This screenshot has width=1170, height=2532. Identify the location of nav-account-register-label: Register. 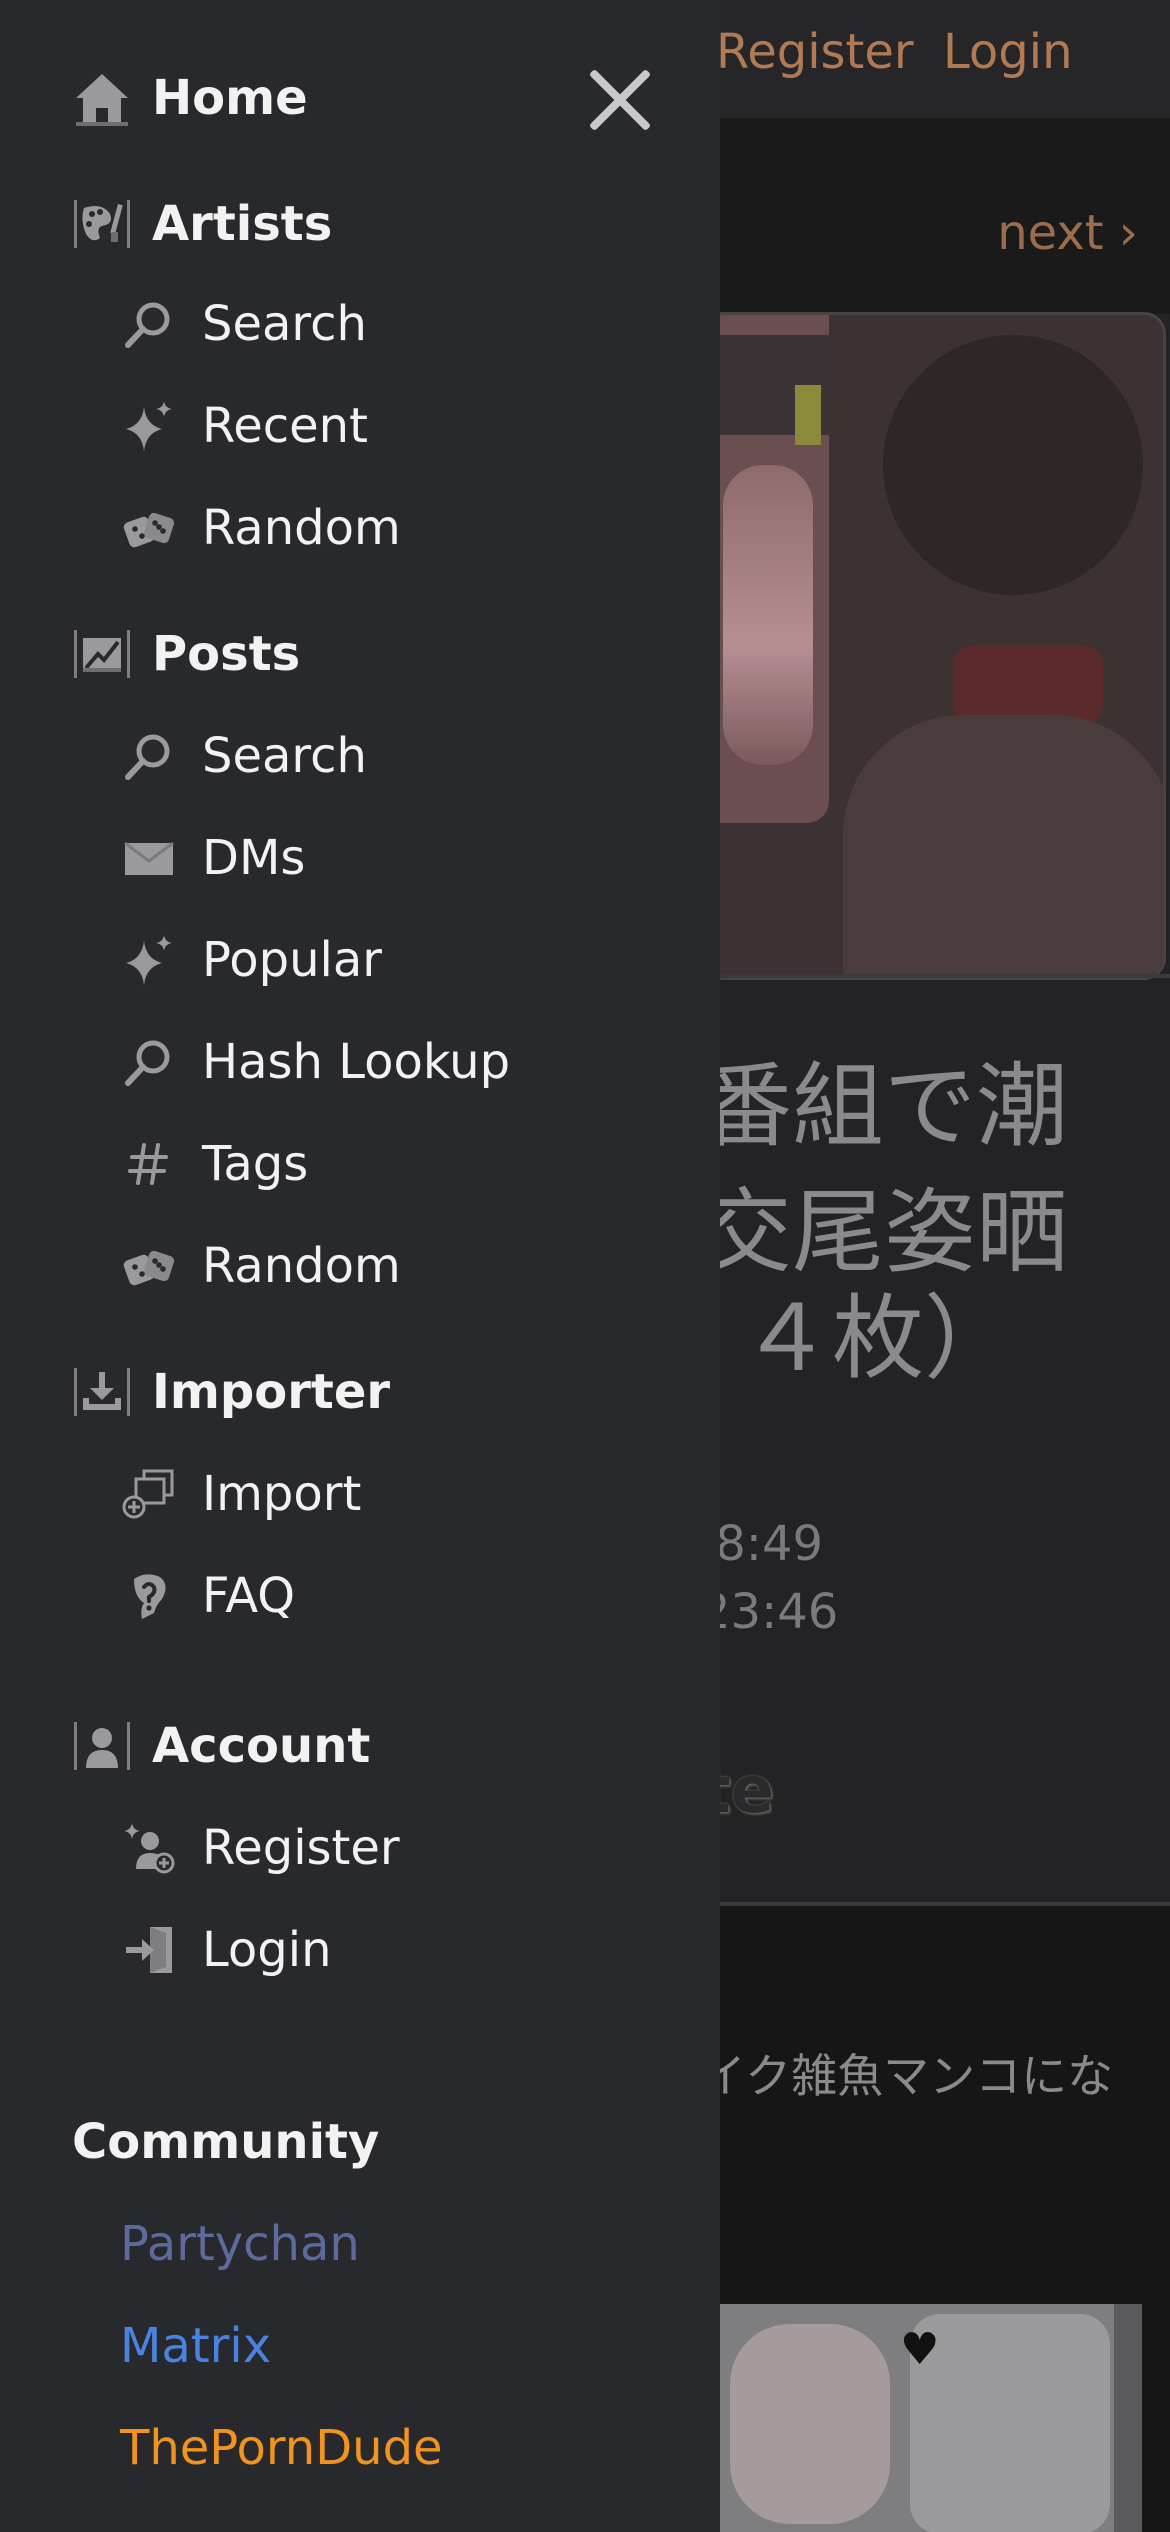
(301, 1848).